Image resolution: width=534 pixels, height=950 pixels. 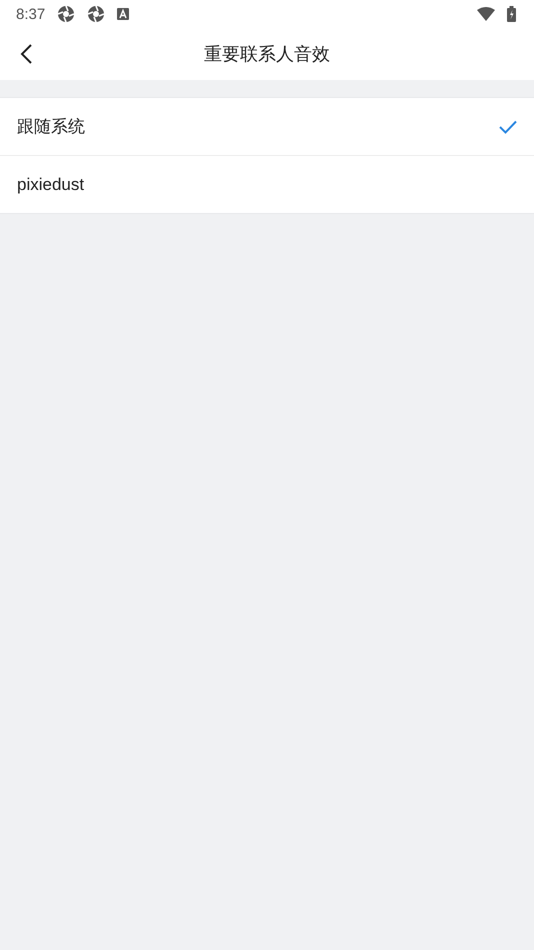 What do you see at coordinates (267, 126) in the screenshot?
I see `option-row: 跟随系统` at bounding box center [267, 126].